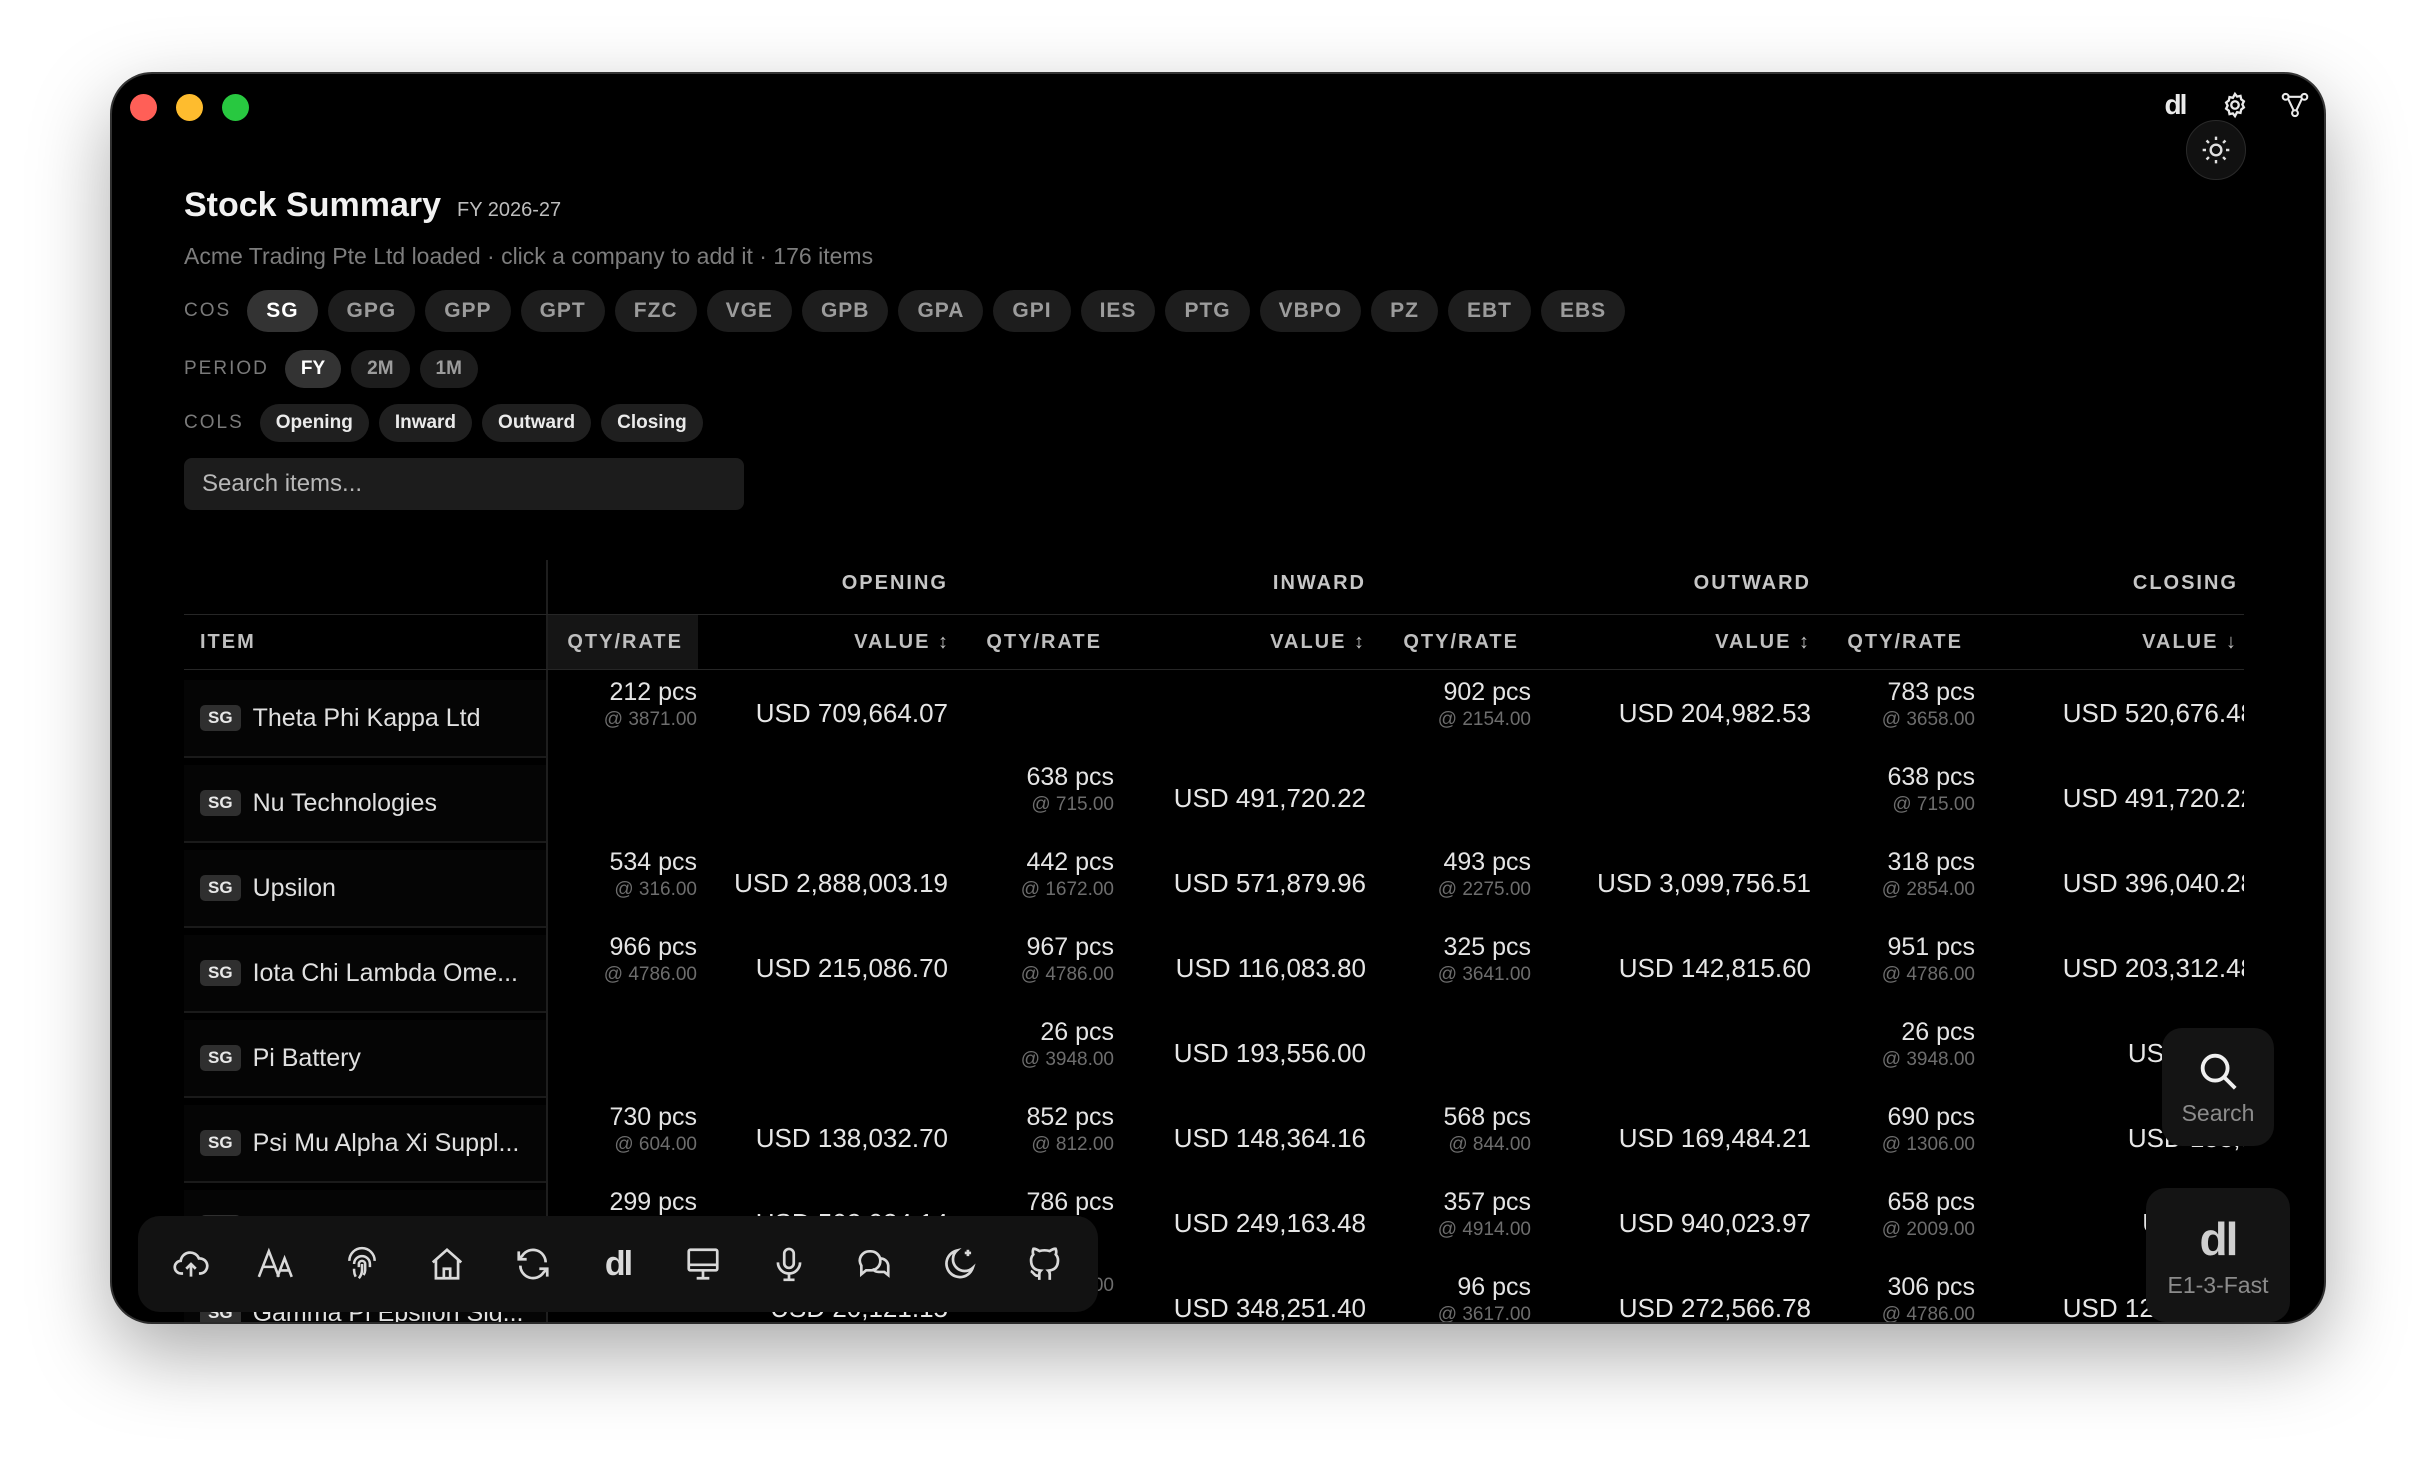  I want to click on qty-value: 690 pcs, so click(1931, 1117).